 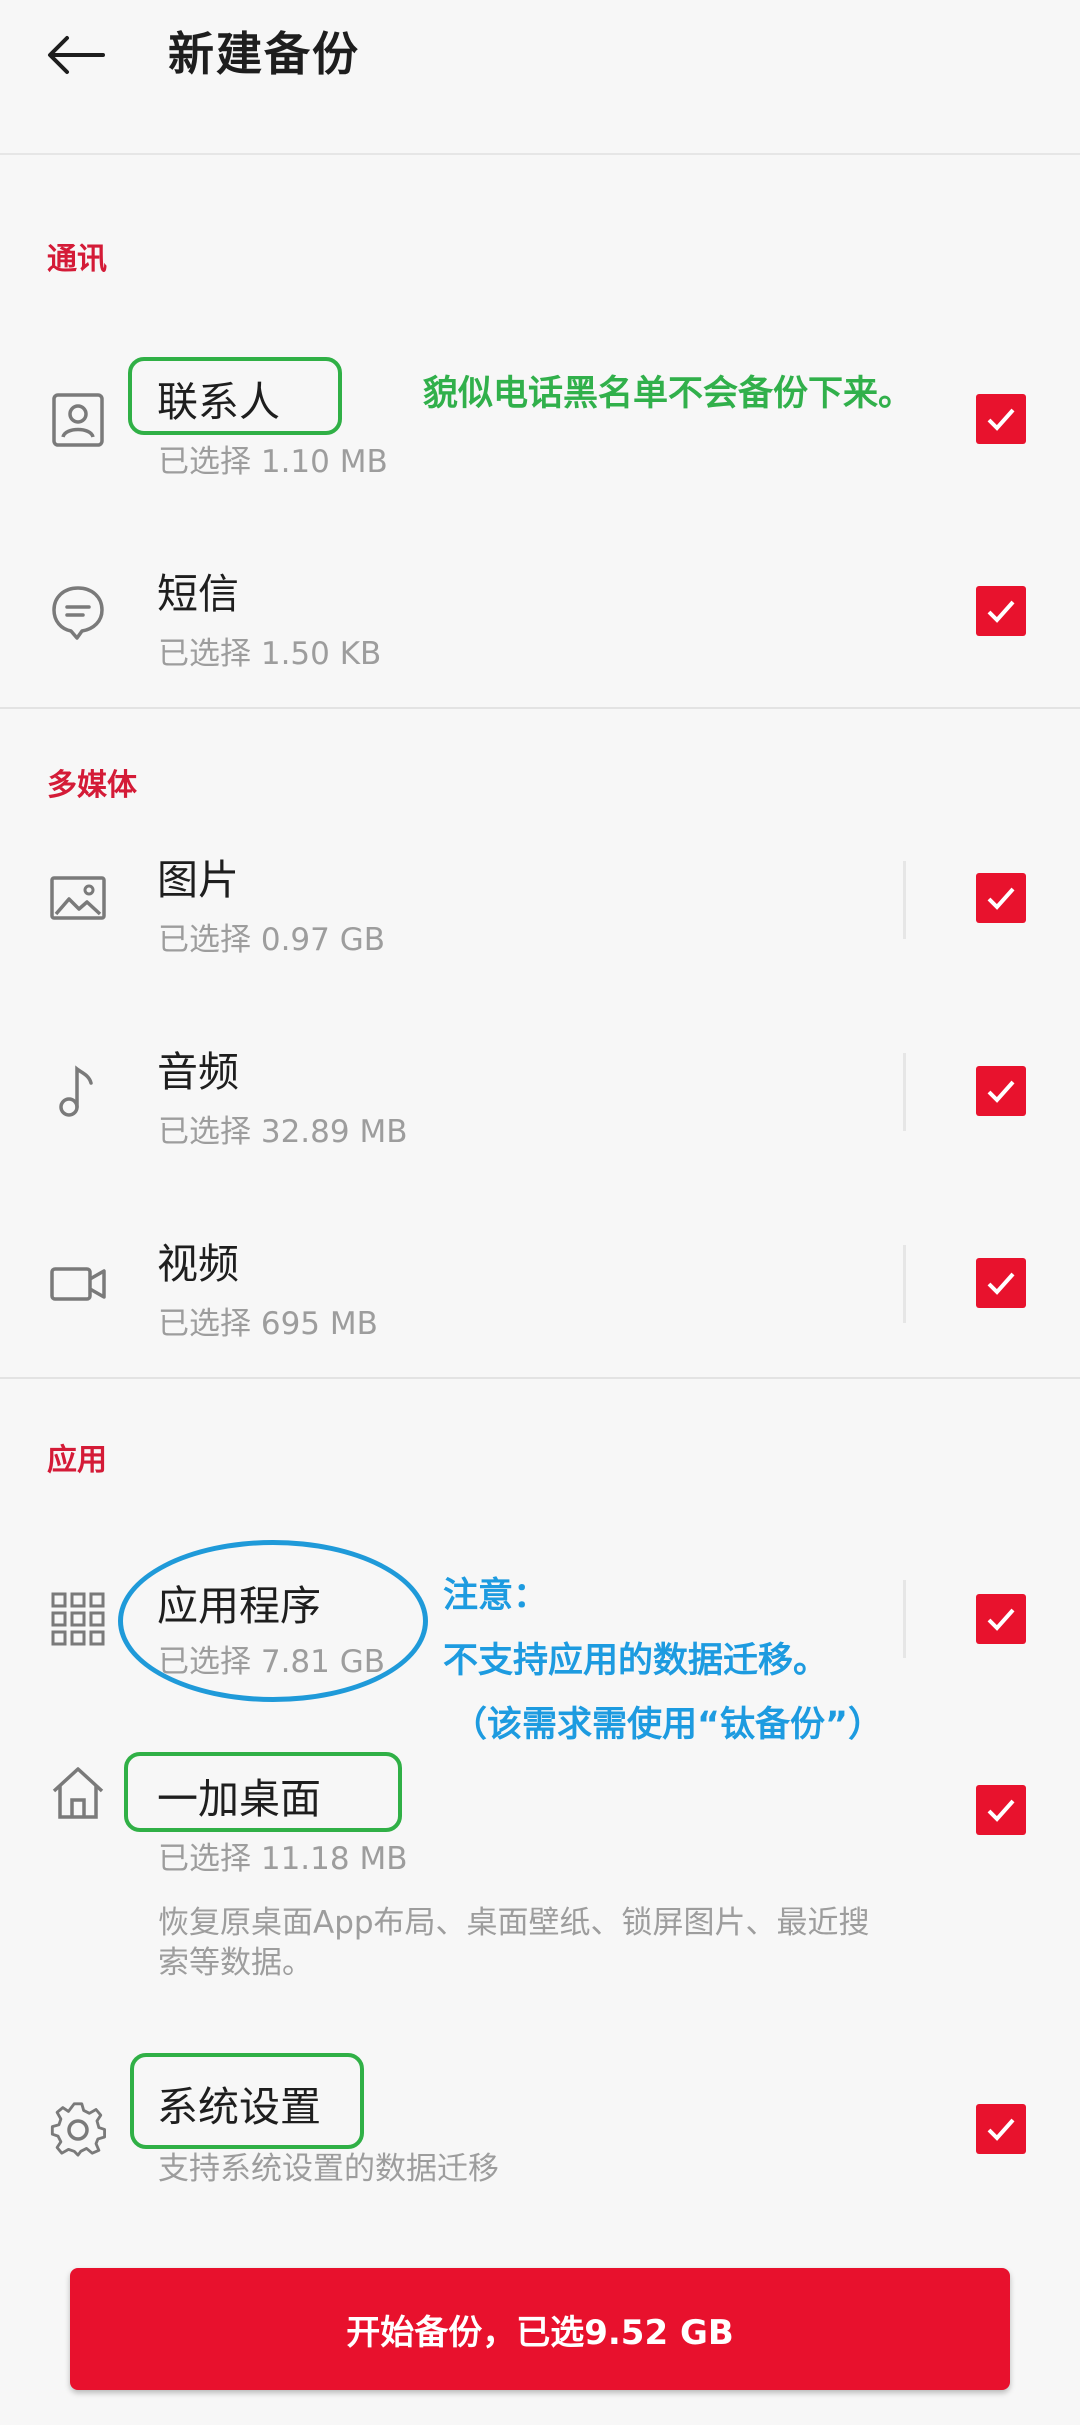 I want to click on music-note-icon, so click(x=78, y=1092).